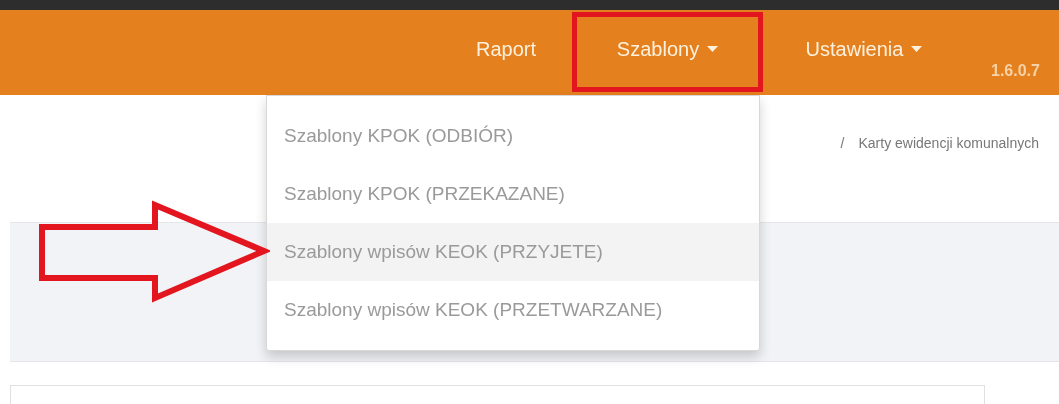 The height and width of the screenshot is (404, 1059). What do you see at coordinates (154, 251) in the screenshot?
I see `arrow-icon` at bounding box center [154, 251].